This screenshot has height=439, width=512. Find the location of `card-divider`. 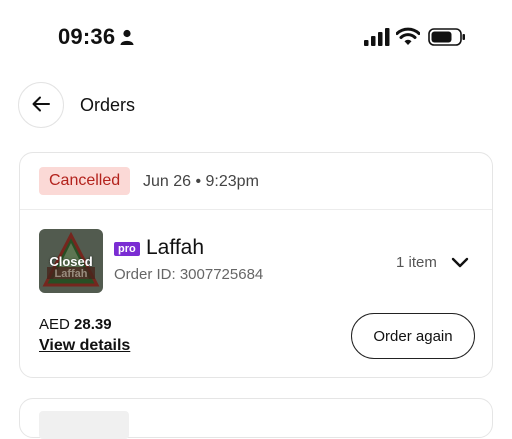

card-divider is located at coordinates (256, 209).